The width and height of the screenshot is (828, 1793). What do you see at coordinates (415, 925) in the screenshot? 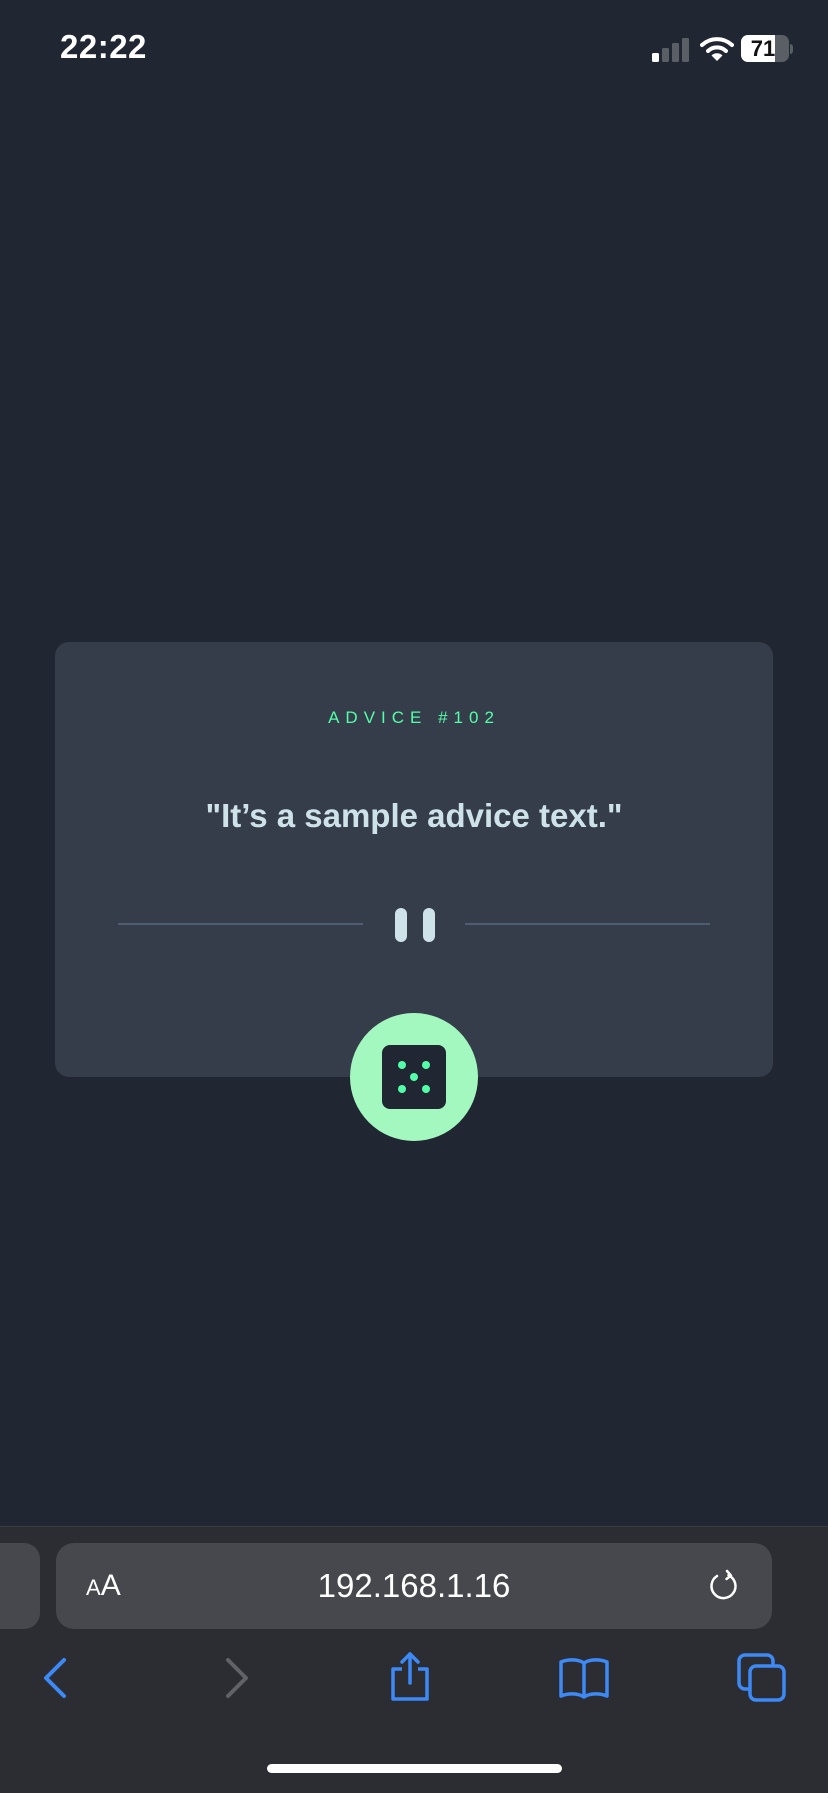
I see `pause-icon` at bounding box center [415, 925].